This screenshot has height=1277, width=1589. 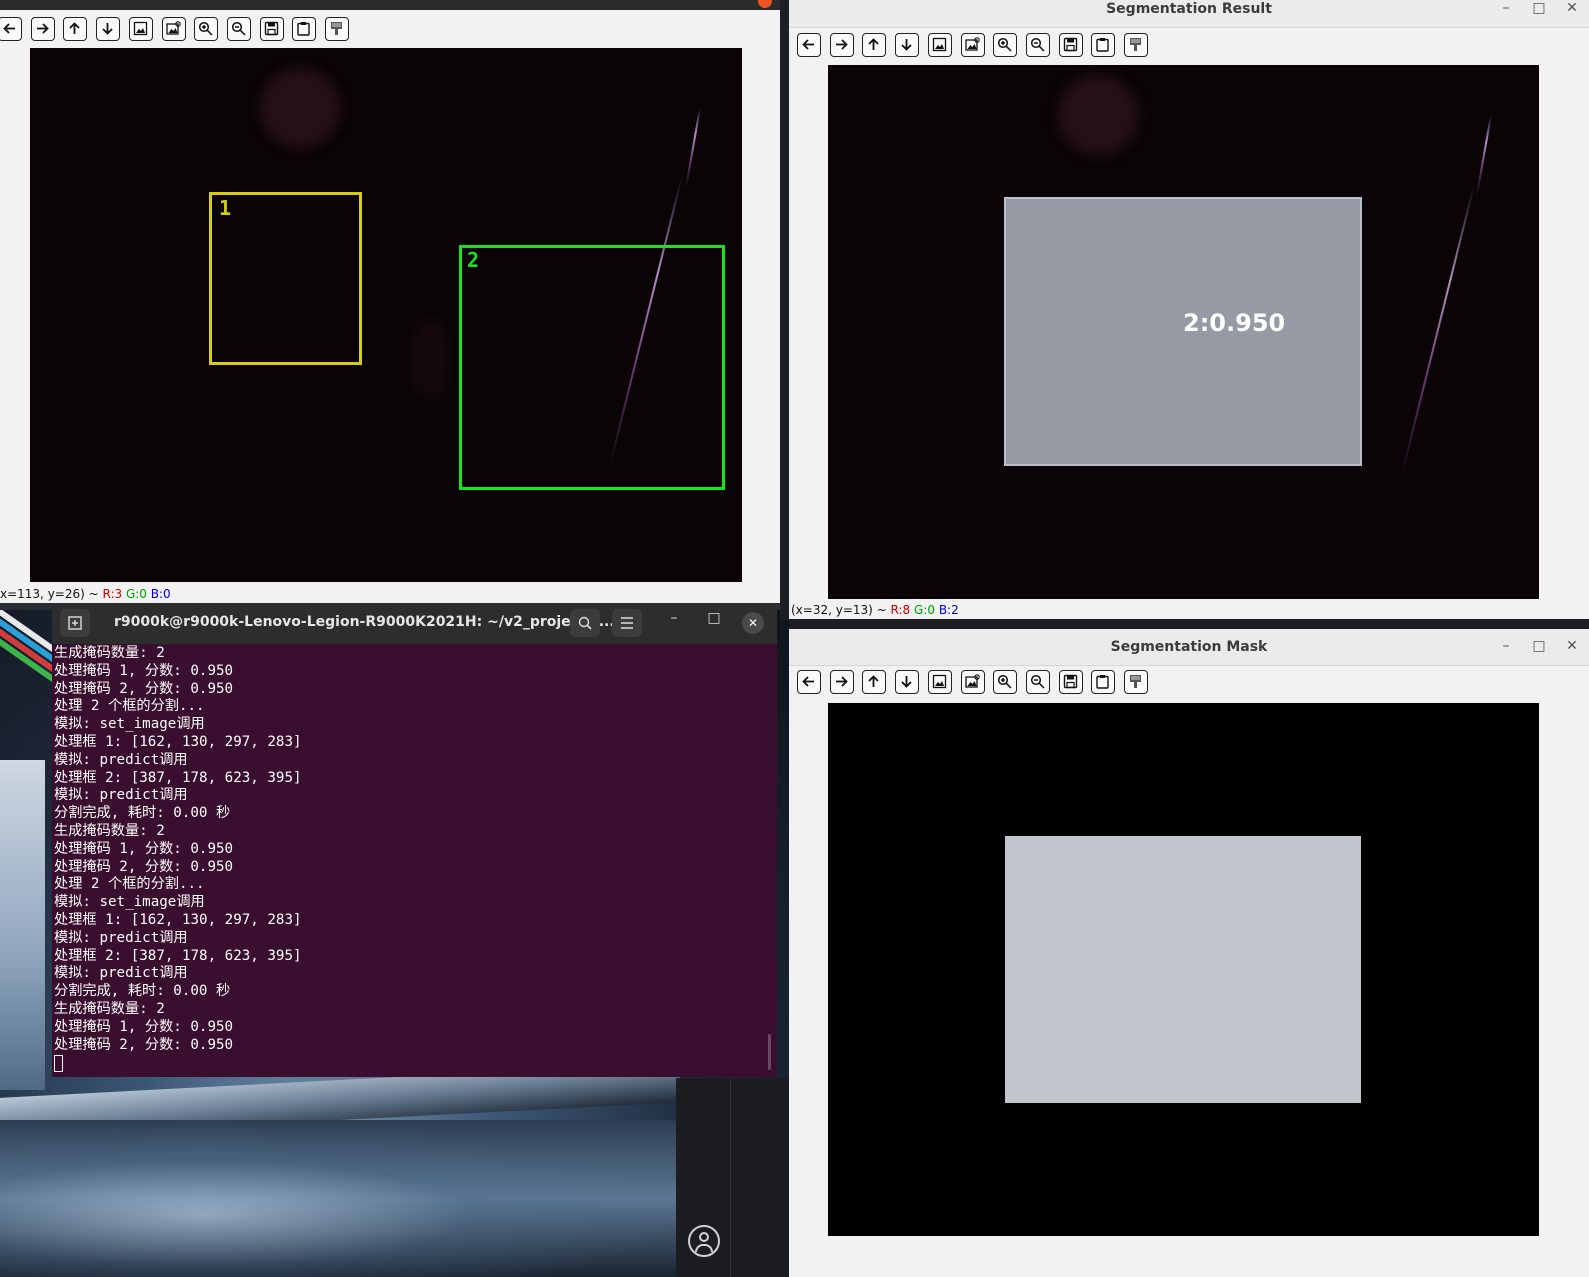 I want to click on dock-divider, so click(x=730, y=1177).